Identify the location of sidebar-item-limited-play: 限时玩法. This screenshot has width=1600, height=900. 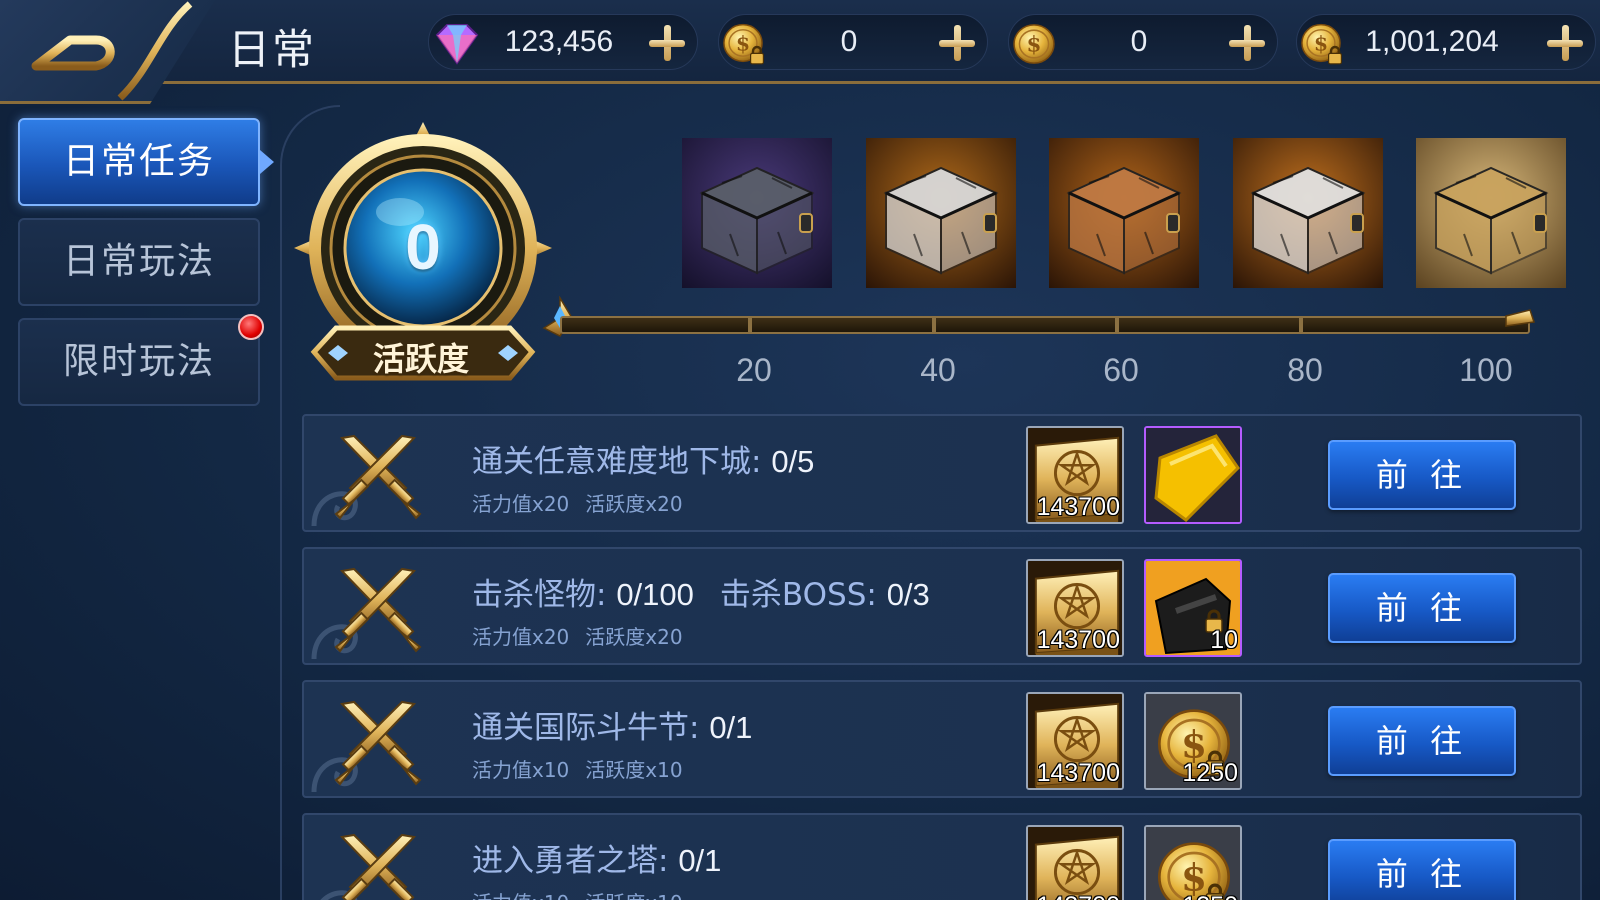
(141, 360).